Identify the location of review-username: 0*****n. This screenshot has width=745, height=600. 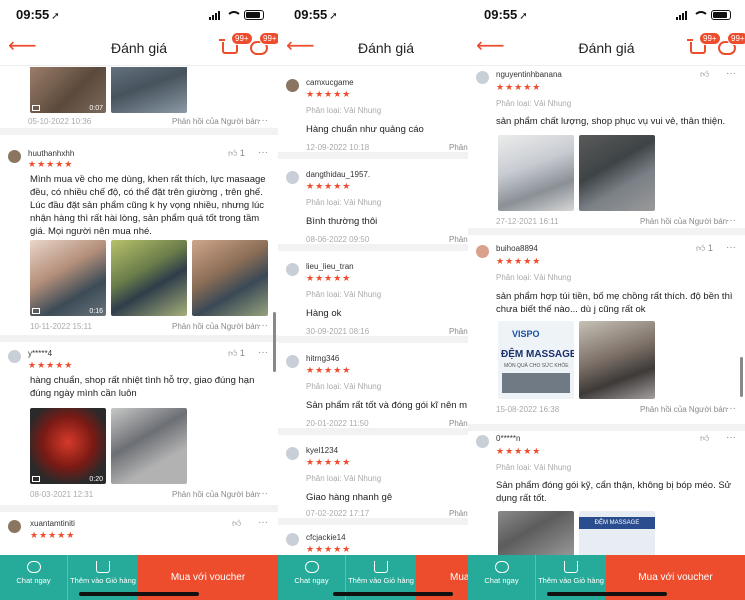
(508, 438).